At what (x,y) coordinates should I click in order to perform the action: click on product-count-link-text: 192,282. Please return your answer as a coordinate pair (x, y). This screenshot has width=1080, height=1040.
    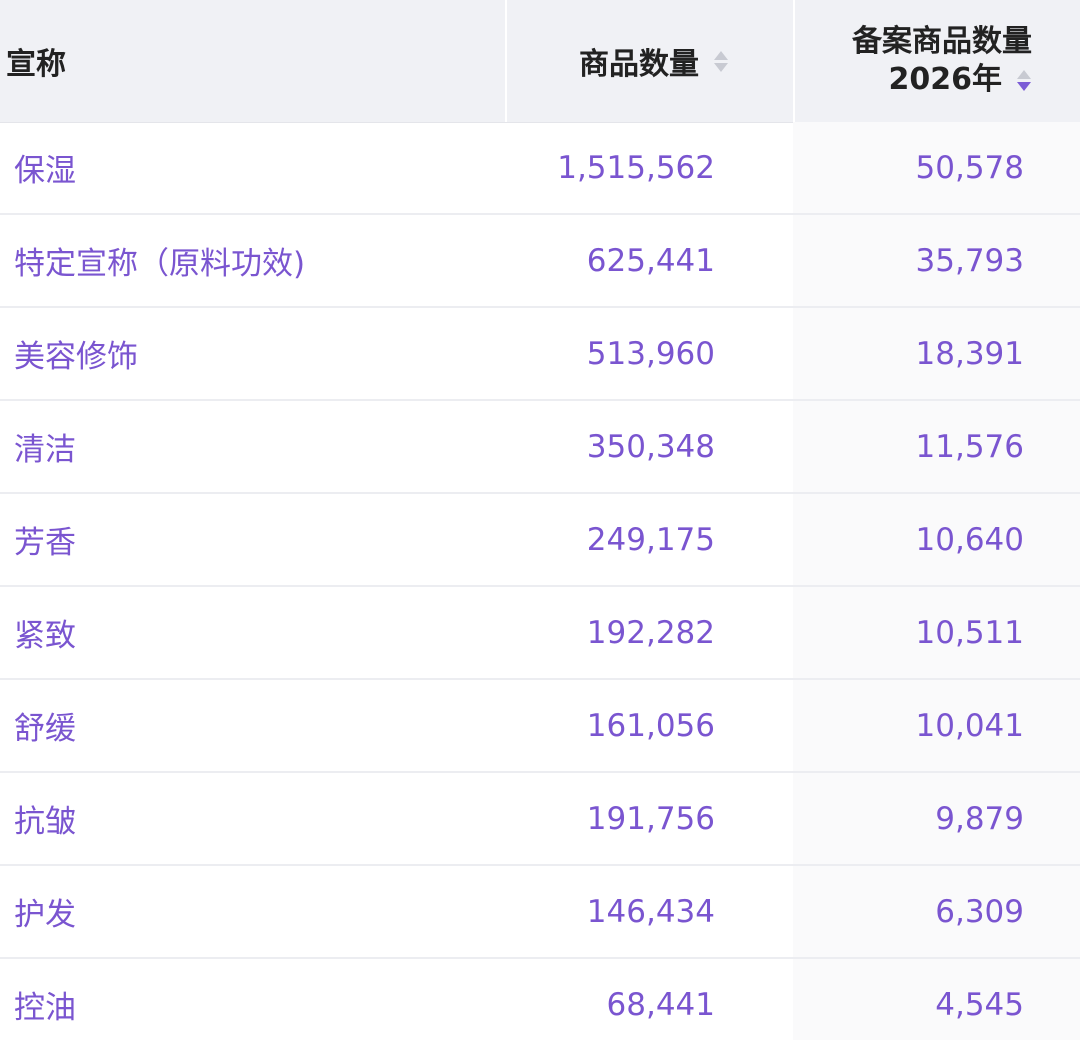
    Looking at the image, I should click on (650, 632).